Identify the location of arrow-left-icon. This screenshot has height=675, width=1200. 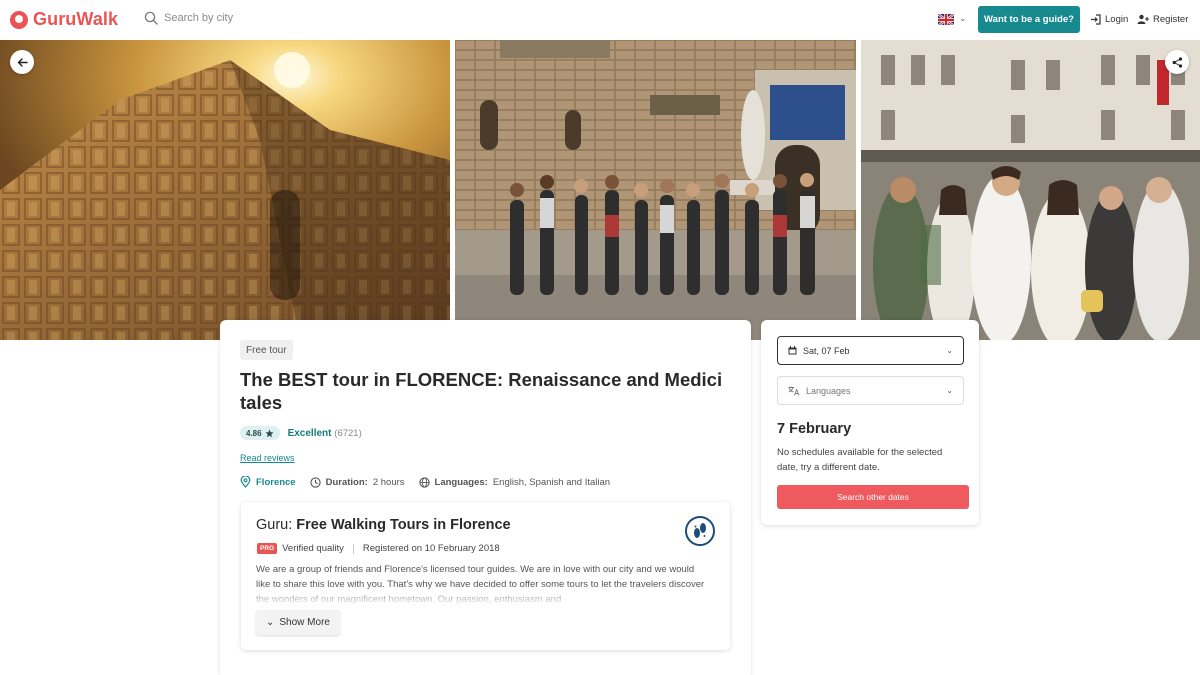
(22, 62).